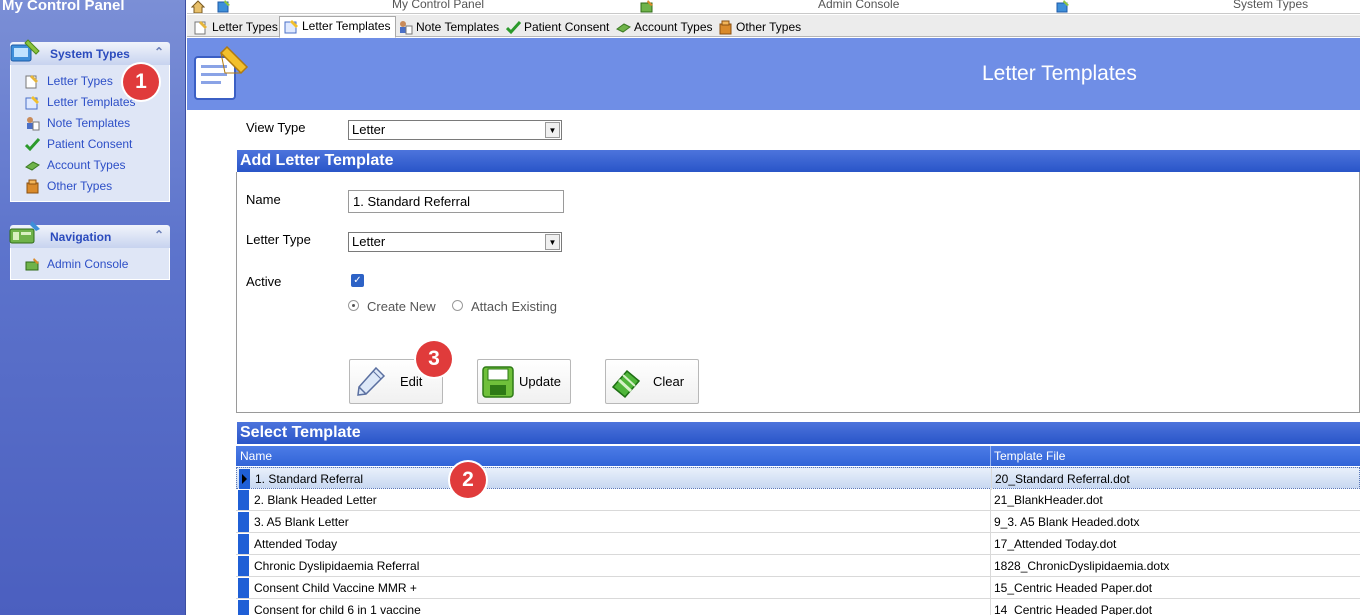 The image size is (1360, 615). Describe the element at coordinates (80, 186) in the screenshot. I see `sidebar-item-label: Other Types` at that location.